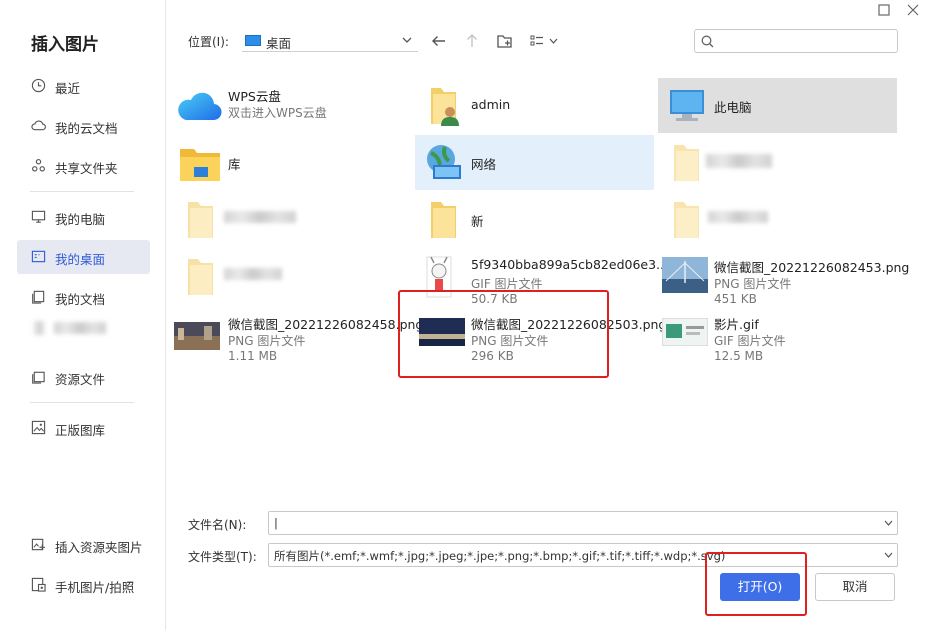  Describe the element at coordinates (65, 45) in the screenshot. I see `dialog-title: 插入图片` at that location.